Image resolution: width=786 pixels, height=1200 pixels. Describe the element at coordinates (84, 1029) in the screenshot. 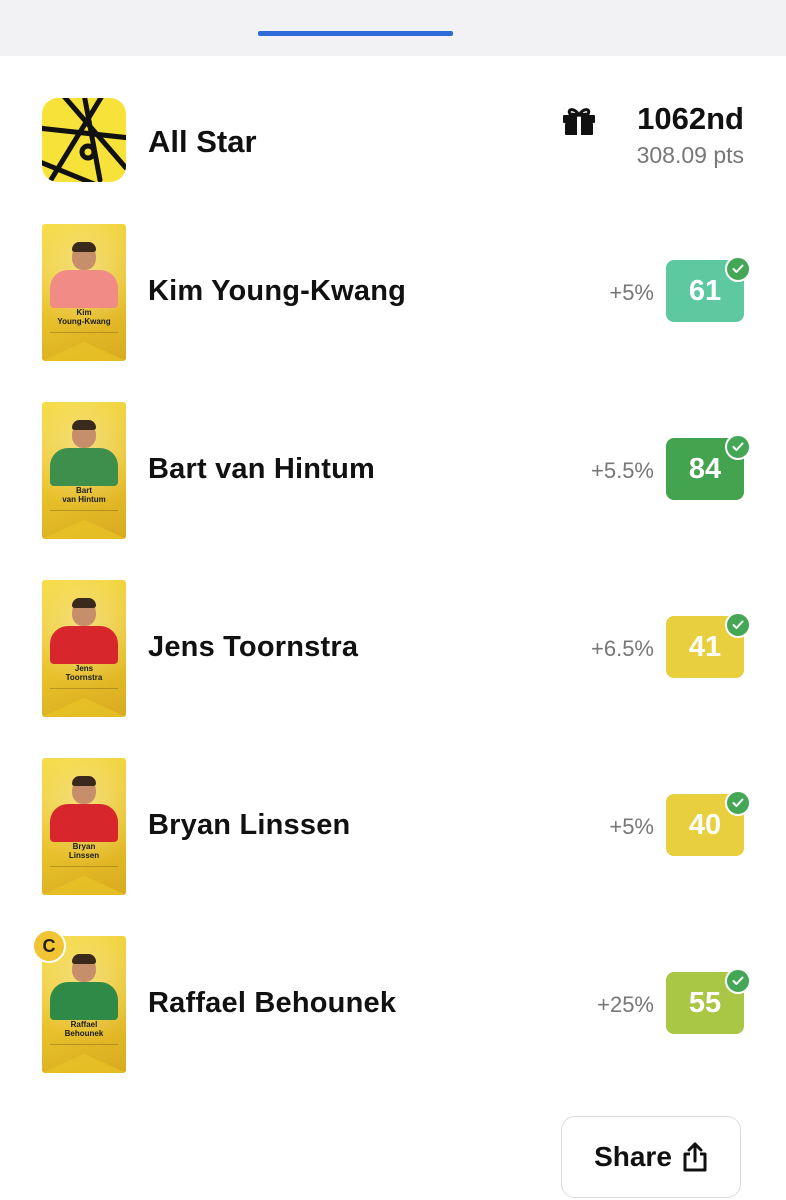

I see `card-player-name: Raffael Behounek` at that location.